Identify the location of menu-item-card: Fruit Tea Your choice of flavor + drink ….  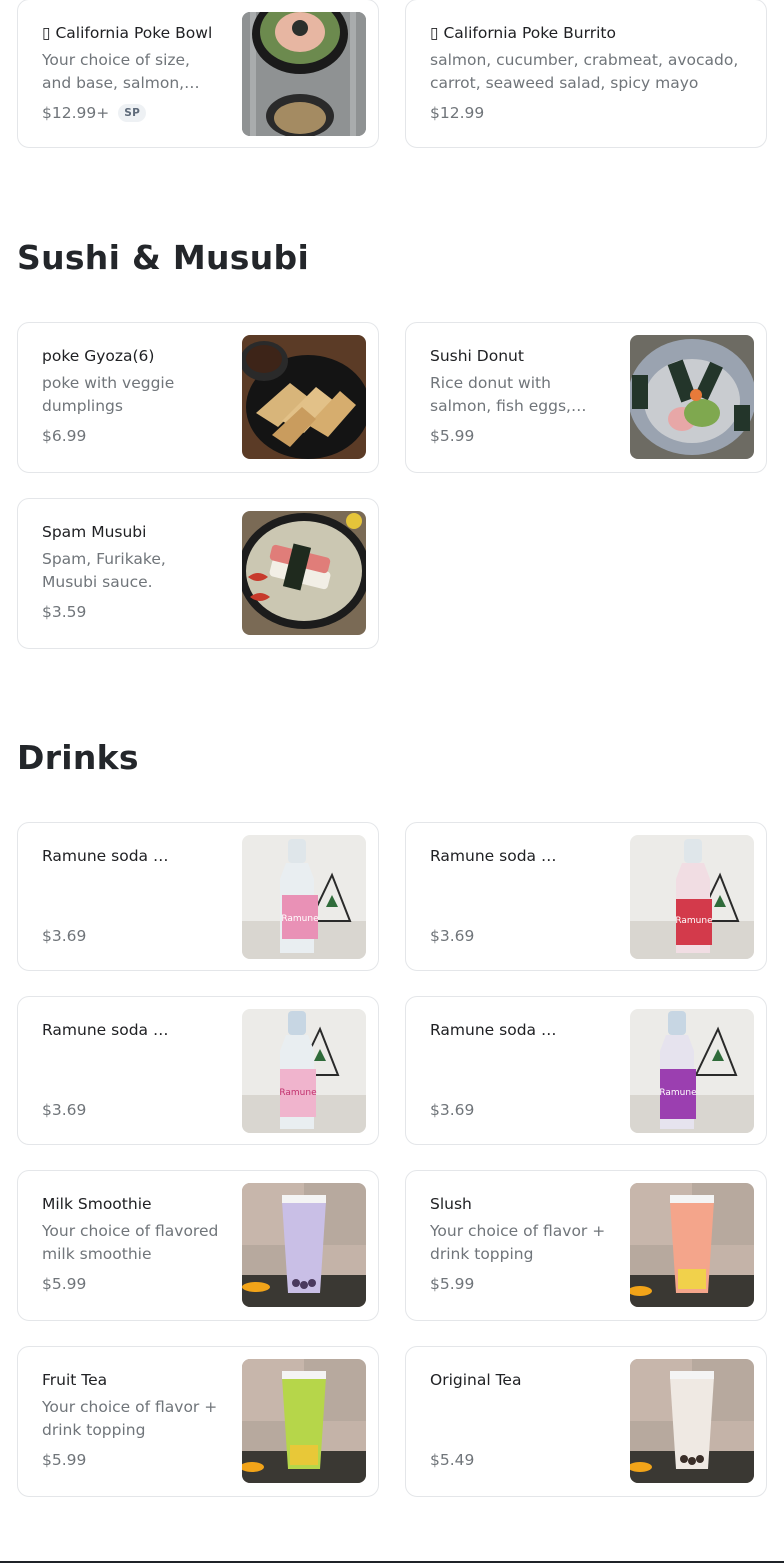
(198, 1421).